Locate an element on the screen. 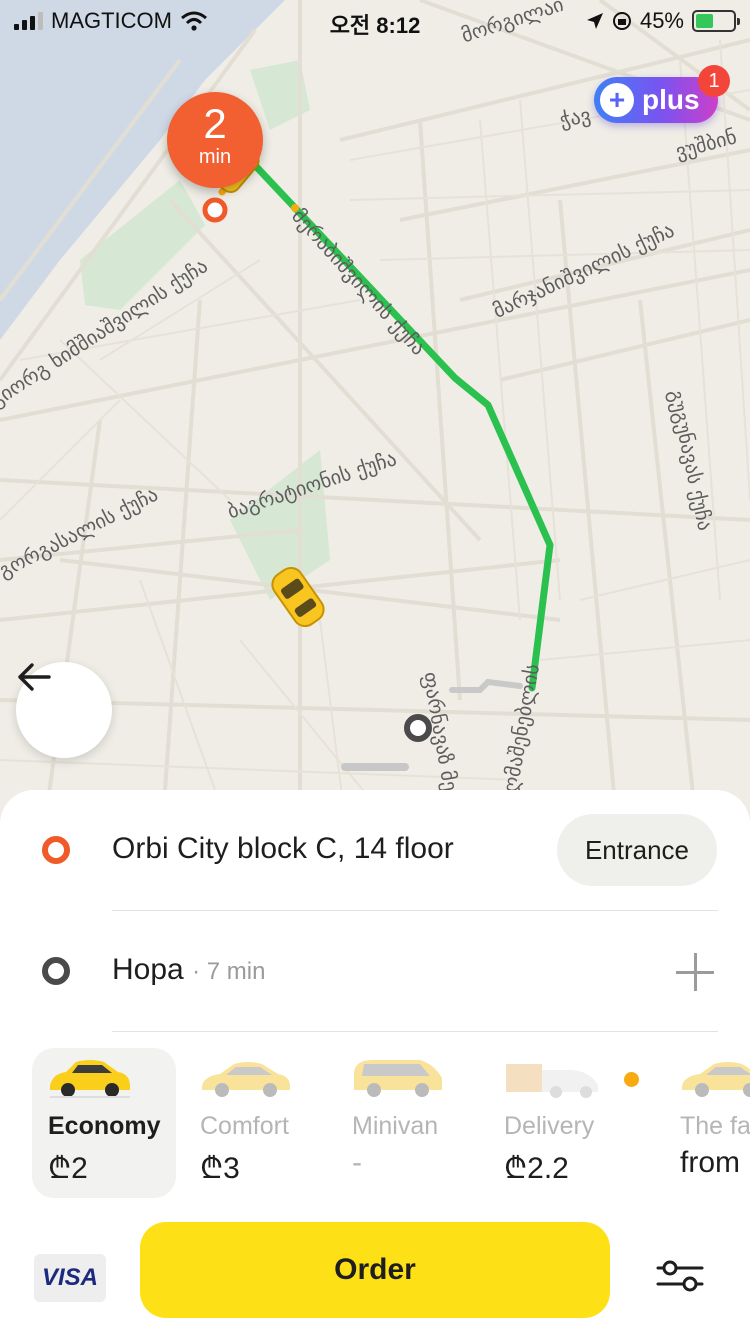  plus-icon: + is located at coordinates (617, 100).